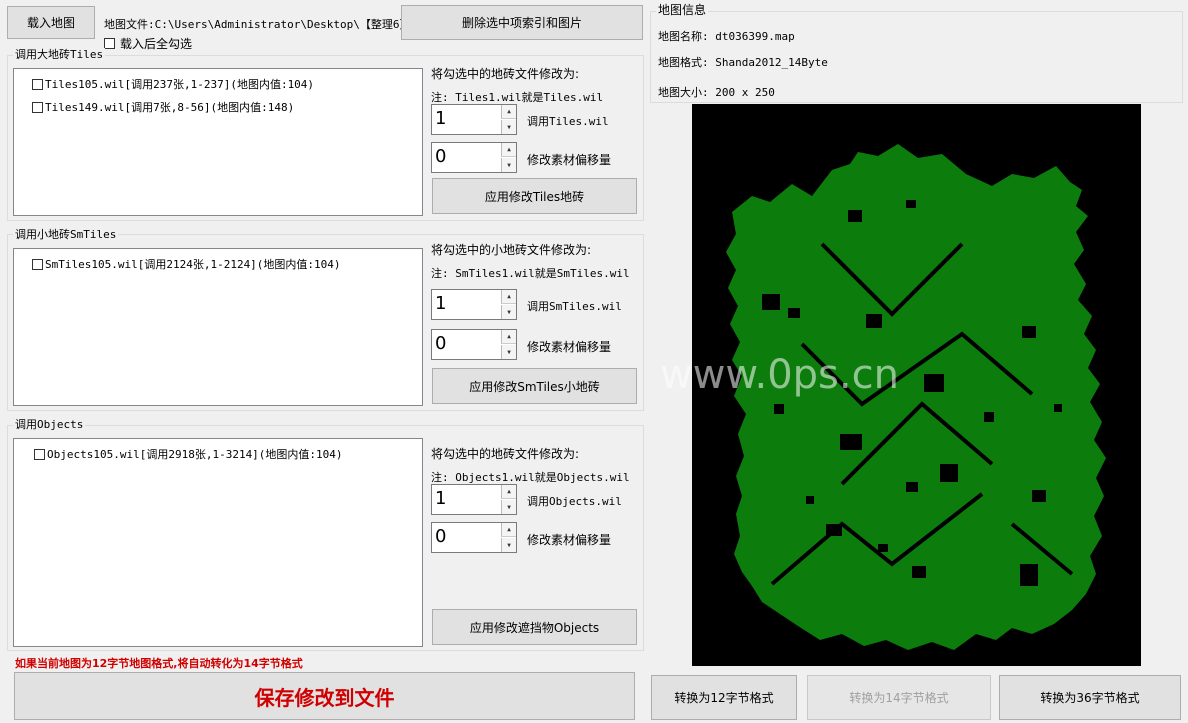 Image resolution: width=1188 pixels, height=723 pixels. What do you see at coordinates (474, 537) in the screenshot?
I see `objects-offset-stepper: 0 ▲ ▼` at bounding box center [474, 537].